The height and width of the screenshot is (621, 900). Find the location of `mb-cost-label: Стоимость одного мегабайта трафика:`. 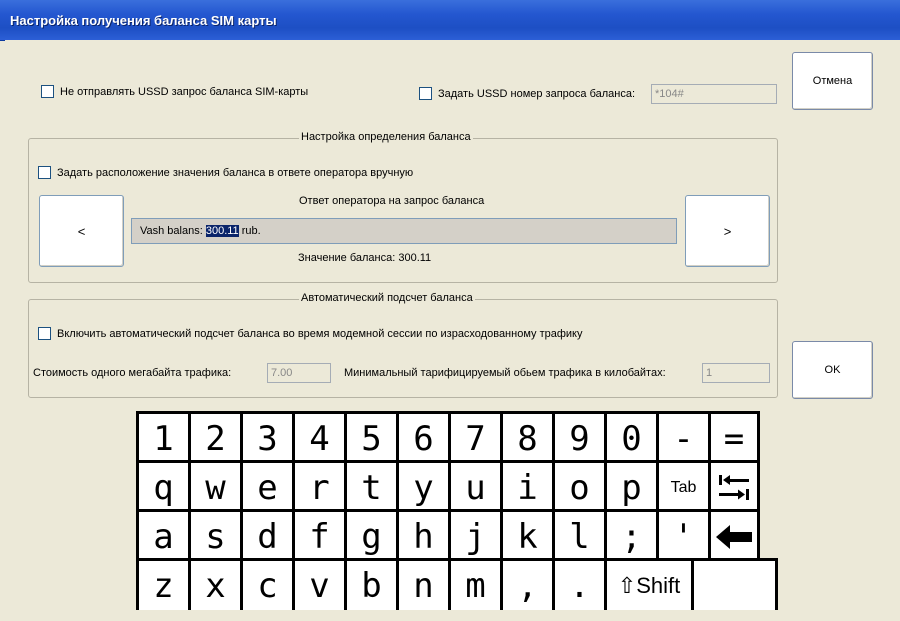

mb-cost-label: Стоимость одного мегабайта трафика: is located at coordinates (132, 373).